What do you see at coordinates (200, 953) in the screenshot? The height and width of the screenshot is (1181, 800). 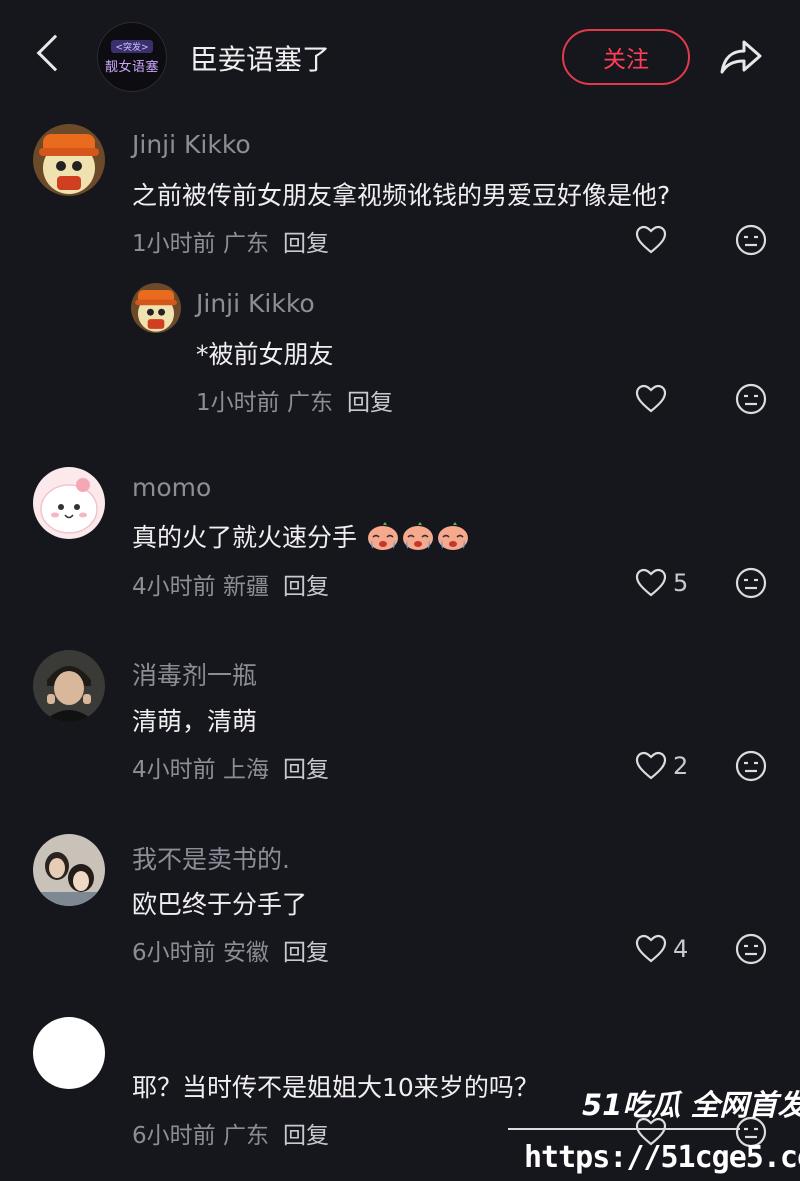 I see `comment-time-location: 6小时前 安徽` at bounding box center [200, 953].